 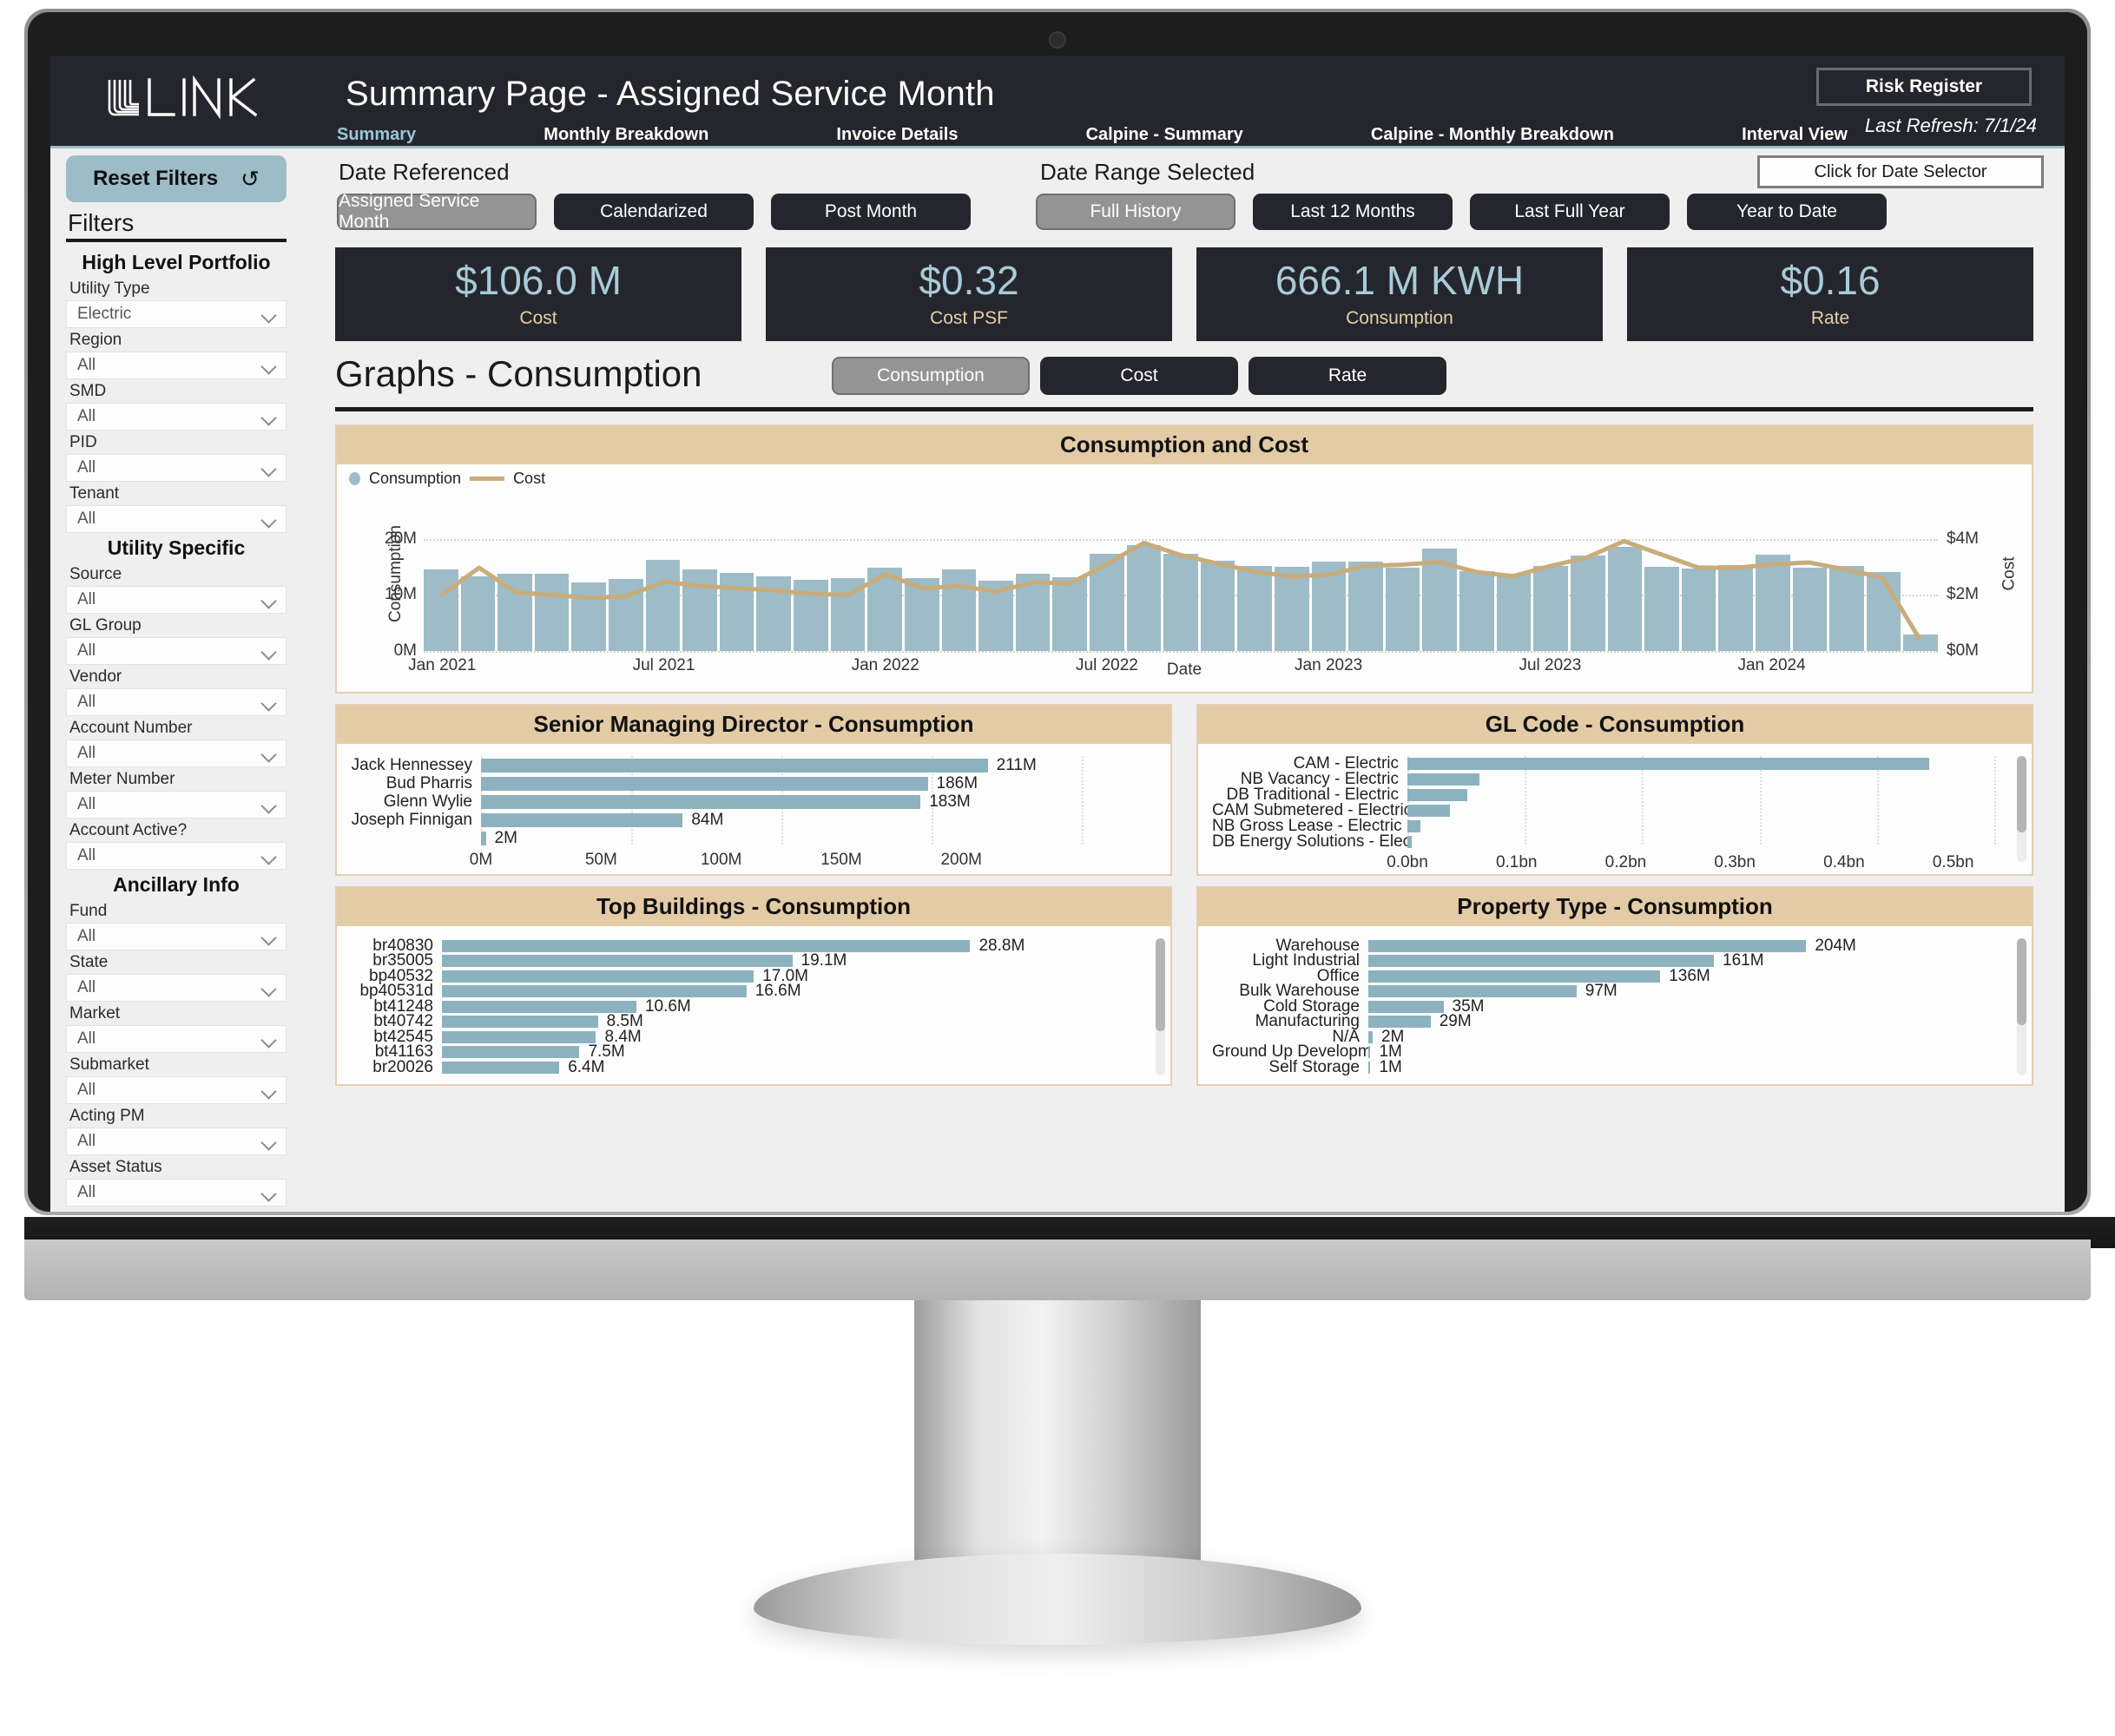 I want to click on bar-row: 2M, so click(x=753, y=838).